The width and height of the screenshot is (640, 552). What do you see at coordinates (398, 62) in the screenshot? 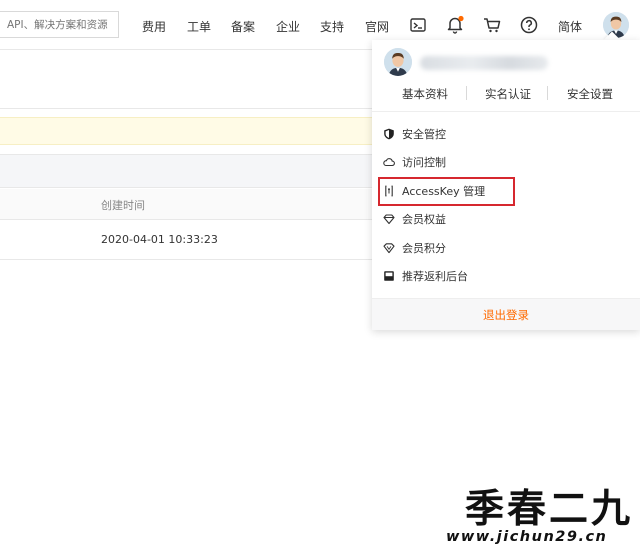
I see `dropdown-avatar` at bounding box center [398, 62].